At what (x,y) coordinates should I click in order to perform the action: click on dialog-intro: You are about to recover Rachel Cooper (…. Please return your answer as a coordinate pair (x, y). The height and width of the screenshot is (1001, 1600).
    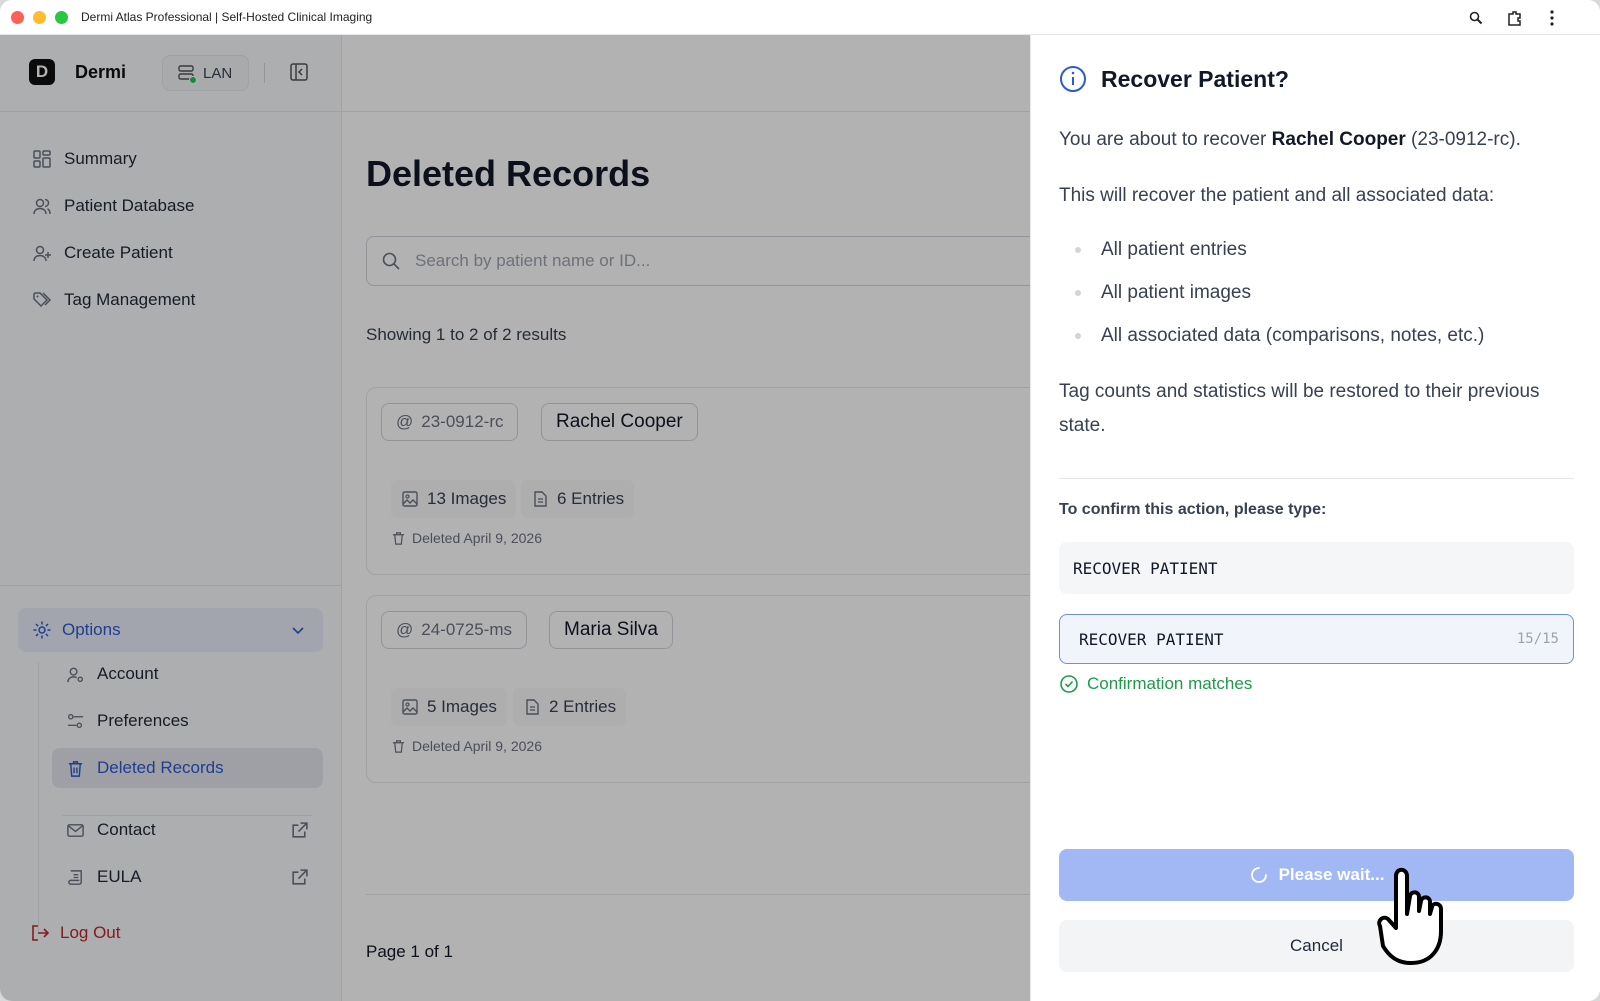
    Looking at the image, I should click on (1314, 140).